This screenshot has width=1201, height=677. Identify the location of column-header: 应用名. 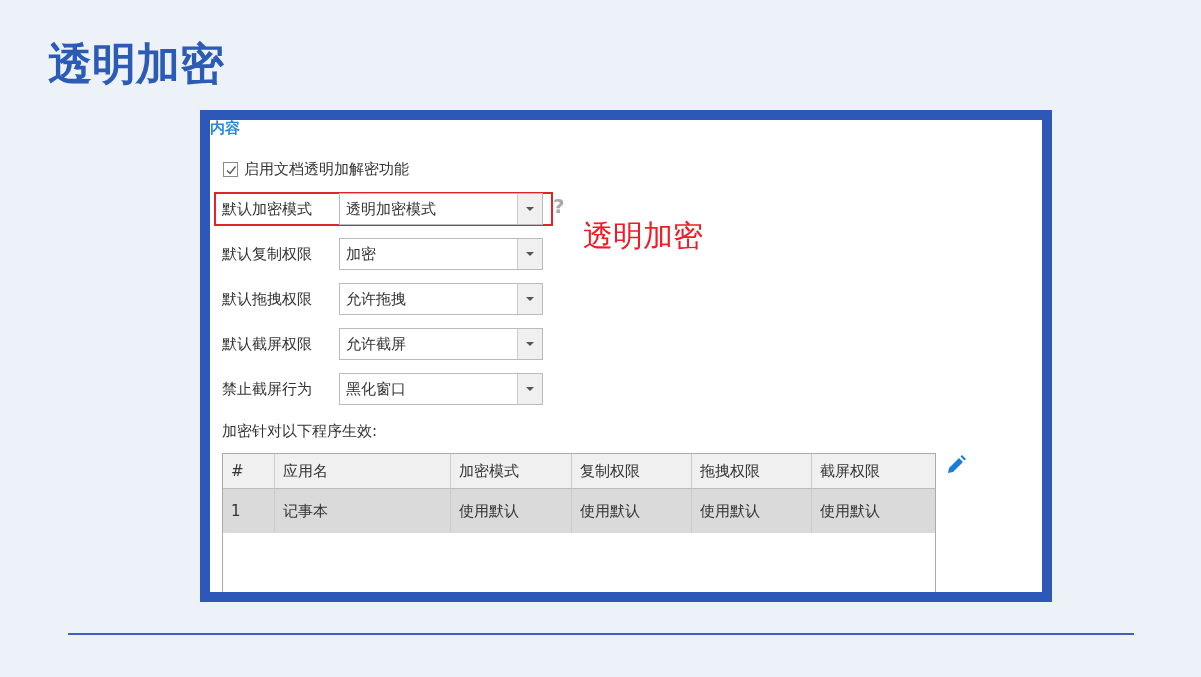
(363, 471).